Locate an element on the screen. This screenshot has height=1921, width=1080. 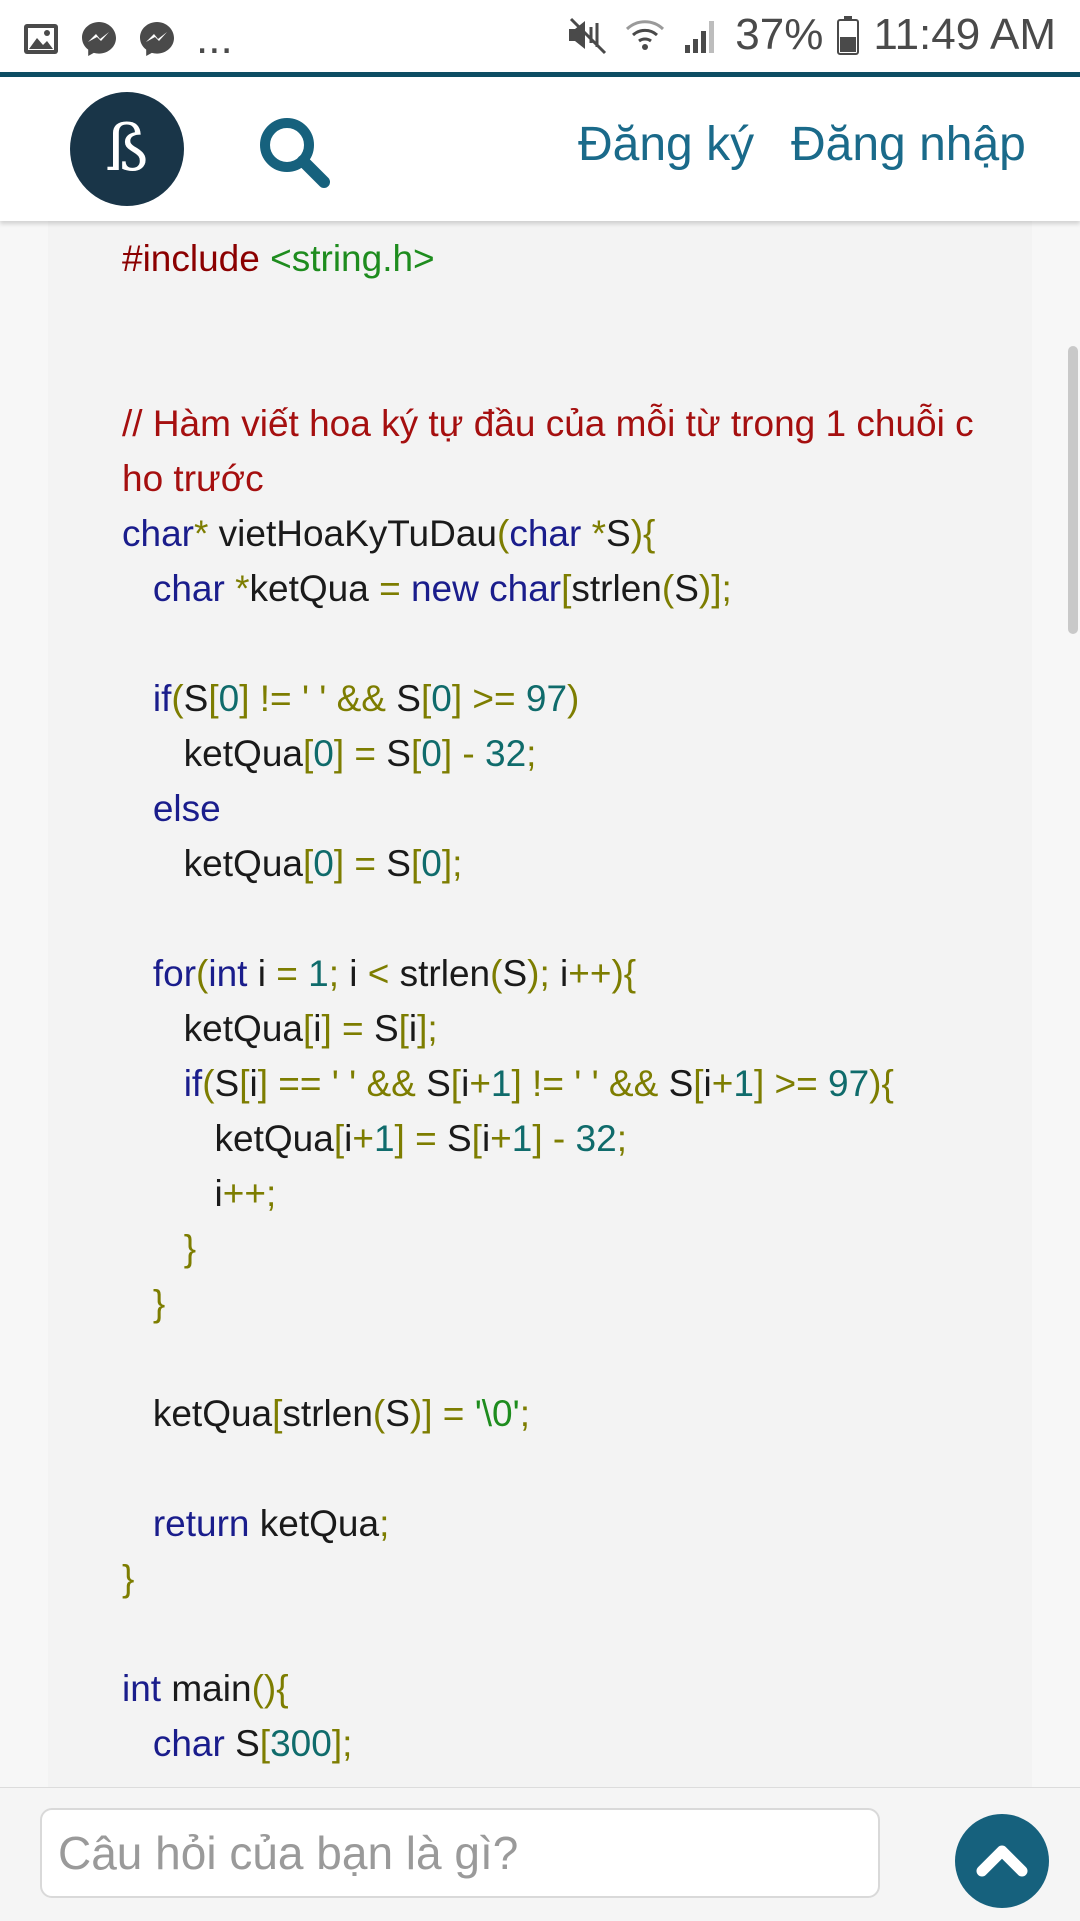
code-line: #include <stdio.h> is located at coordinates (272, 224).